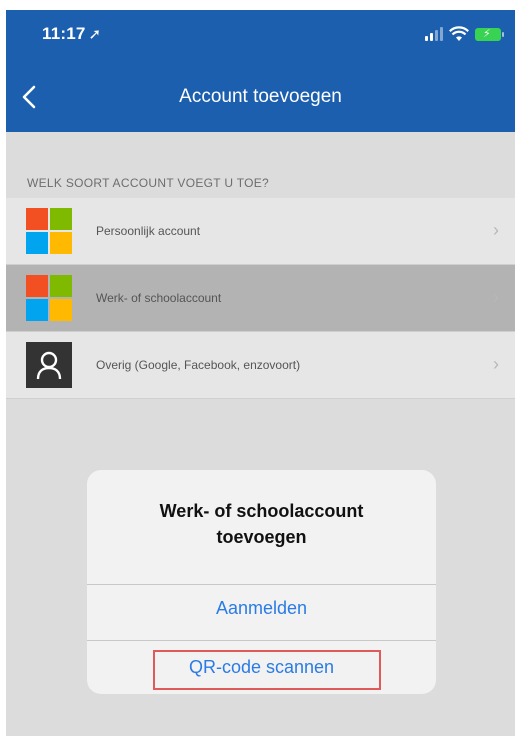 The width and height of the screenshot is (523, 736). Describe the element at coordinates (159, 298) in the screenshot. I see `account-option-label: Werk- of schoolaccount` at that location.